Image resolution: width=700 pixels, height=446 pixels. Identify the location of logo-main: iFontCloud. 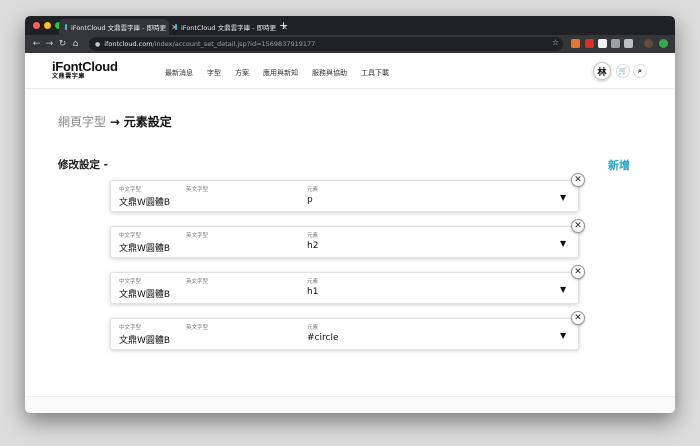
(85, 66).